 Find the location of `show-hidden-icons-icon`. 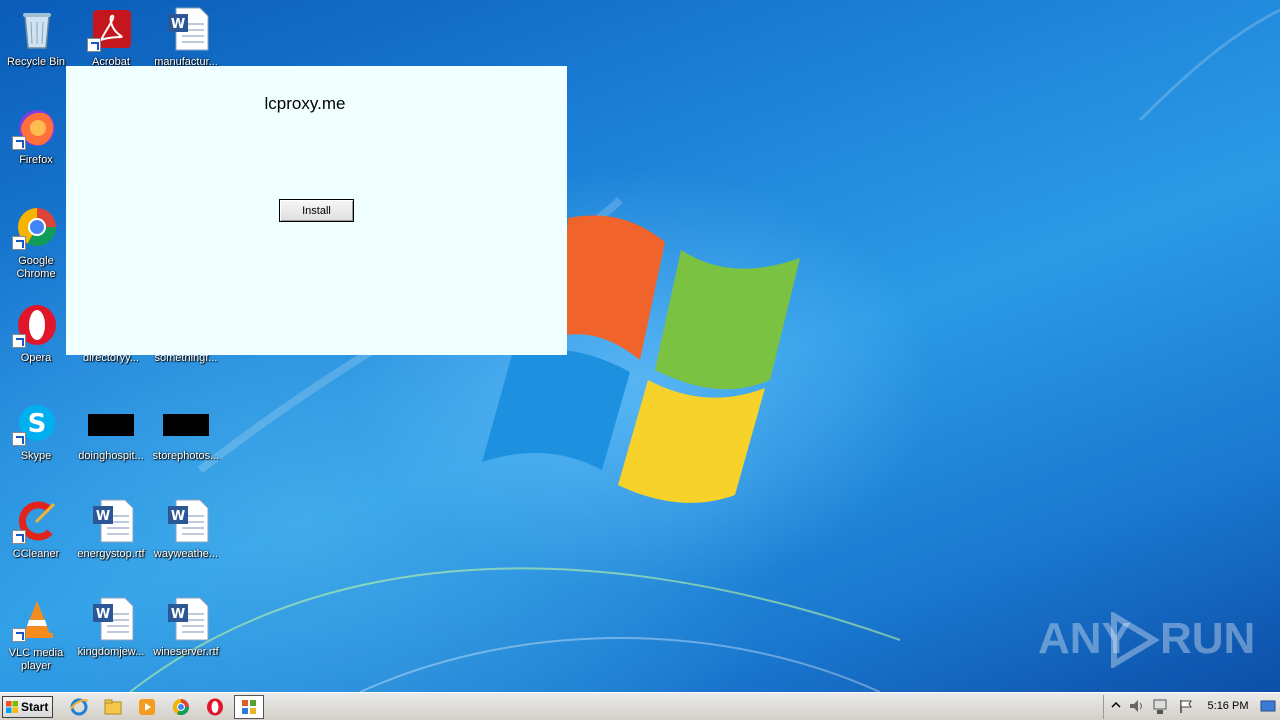

show-hidden-icons-icon is located at coordinates (1116, 706).